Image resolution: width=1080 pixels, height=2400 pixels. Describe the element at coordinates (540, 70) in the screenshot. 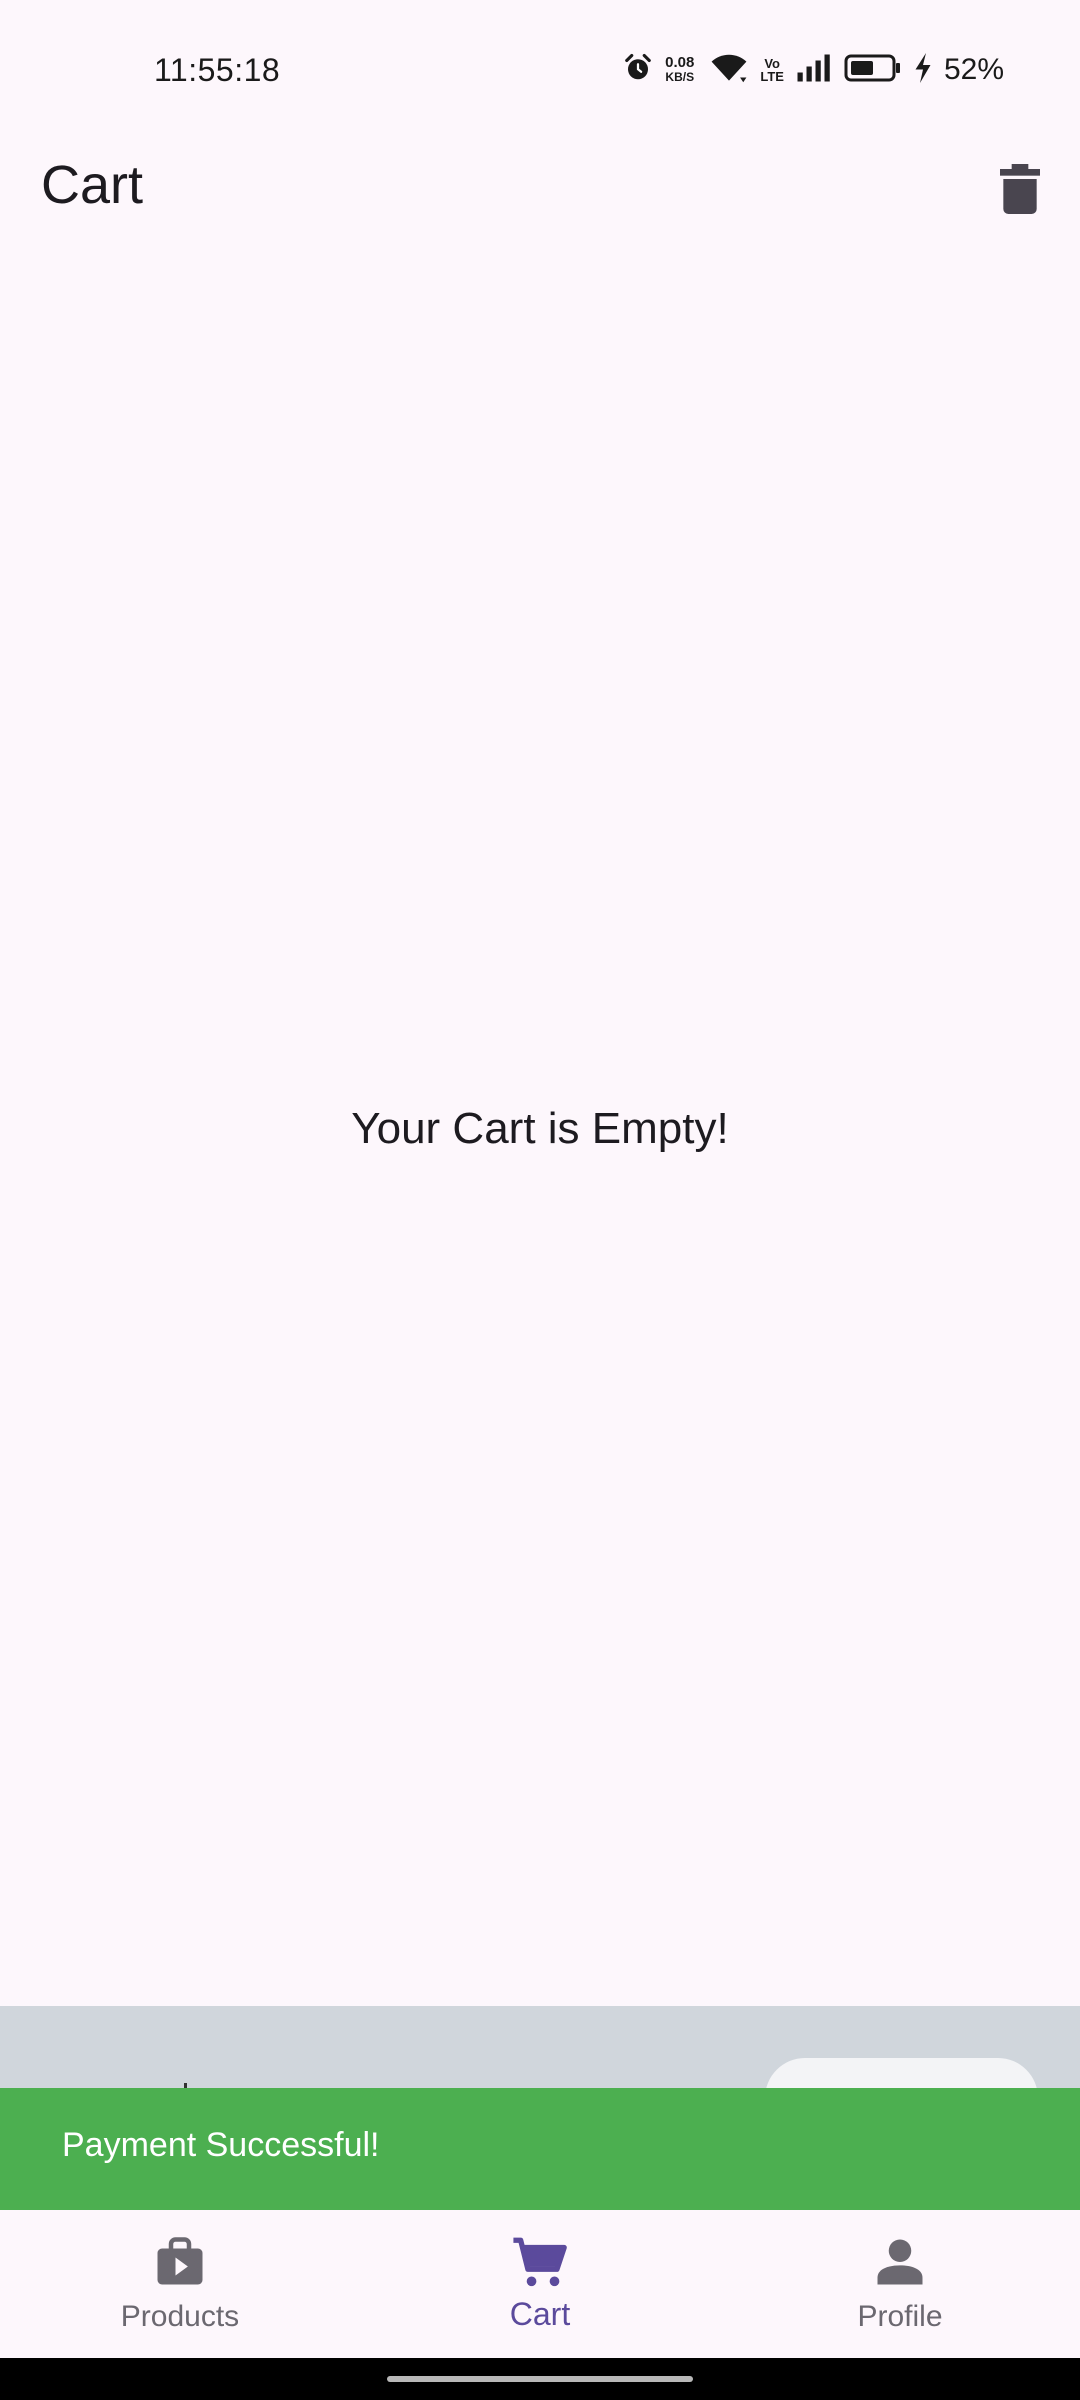

I see `status-bar: 11:55:18 0.08 KB/S Vo LTE 52%` at that location.